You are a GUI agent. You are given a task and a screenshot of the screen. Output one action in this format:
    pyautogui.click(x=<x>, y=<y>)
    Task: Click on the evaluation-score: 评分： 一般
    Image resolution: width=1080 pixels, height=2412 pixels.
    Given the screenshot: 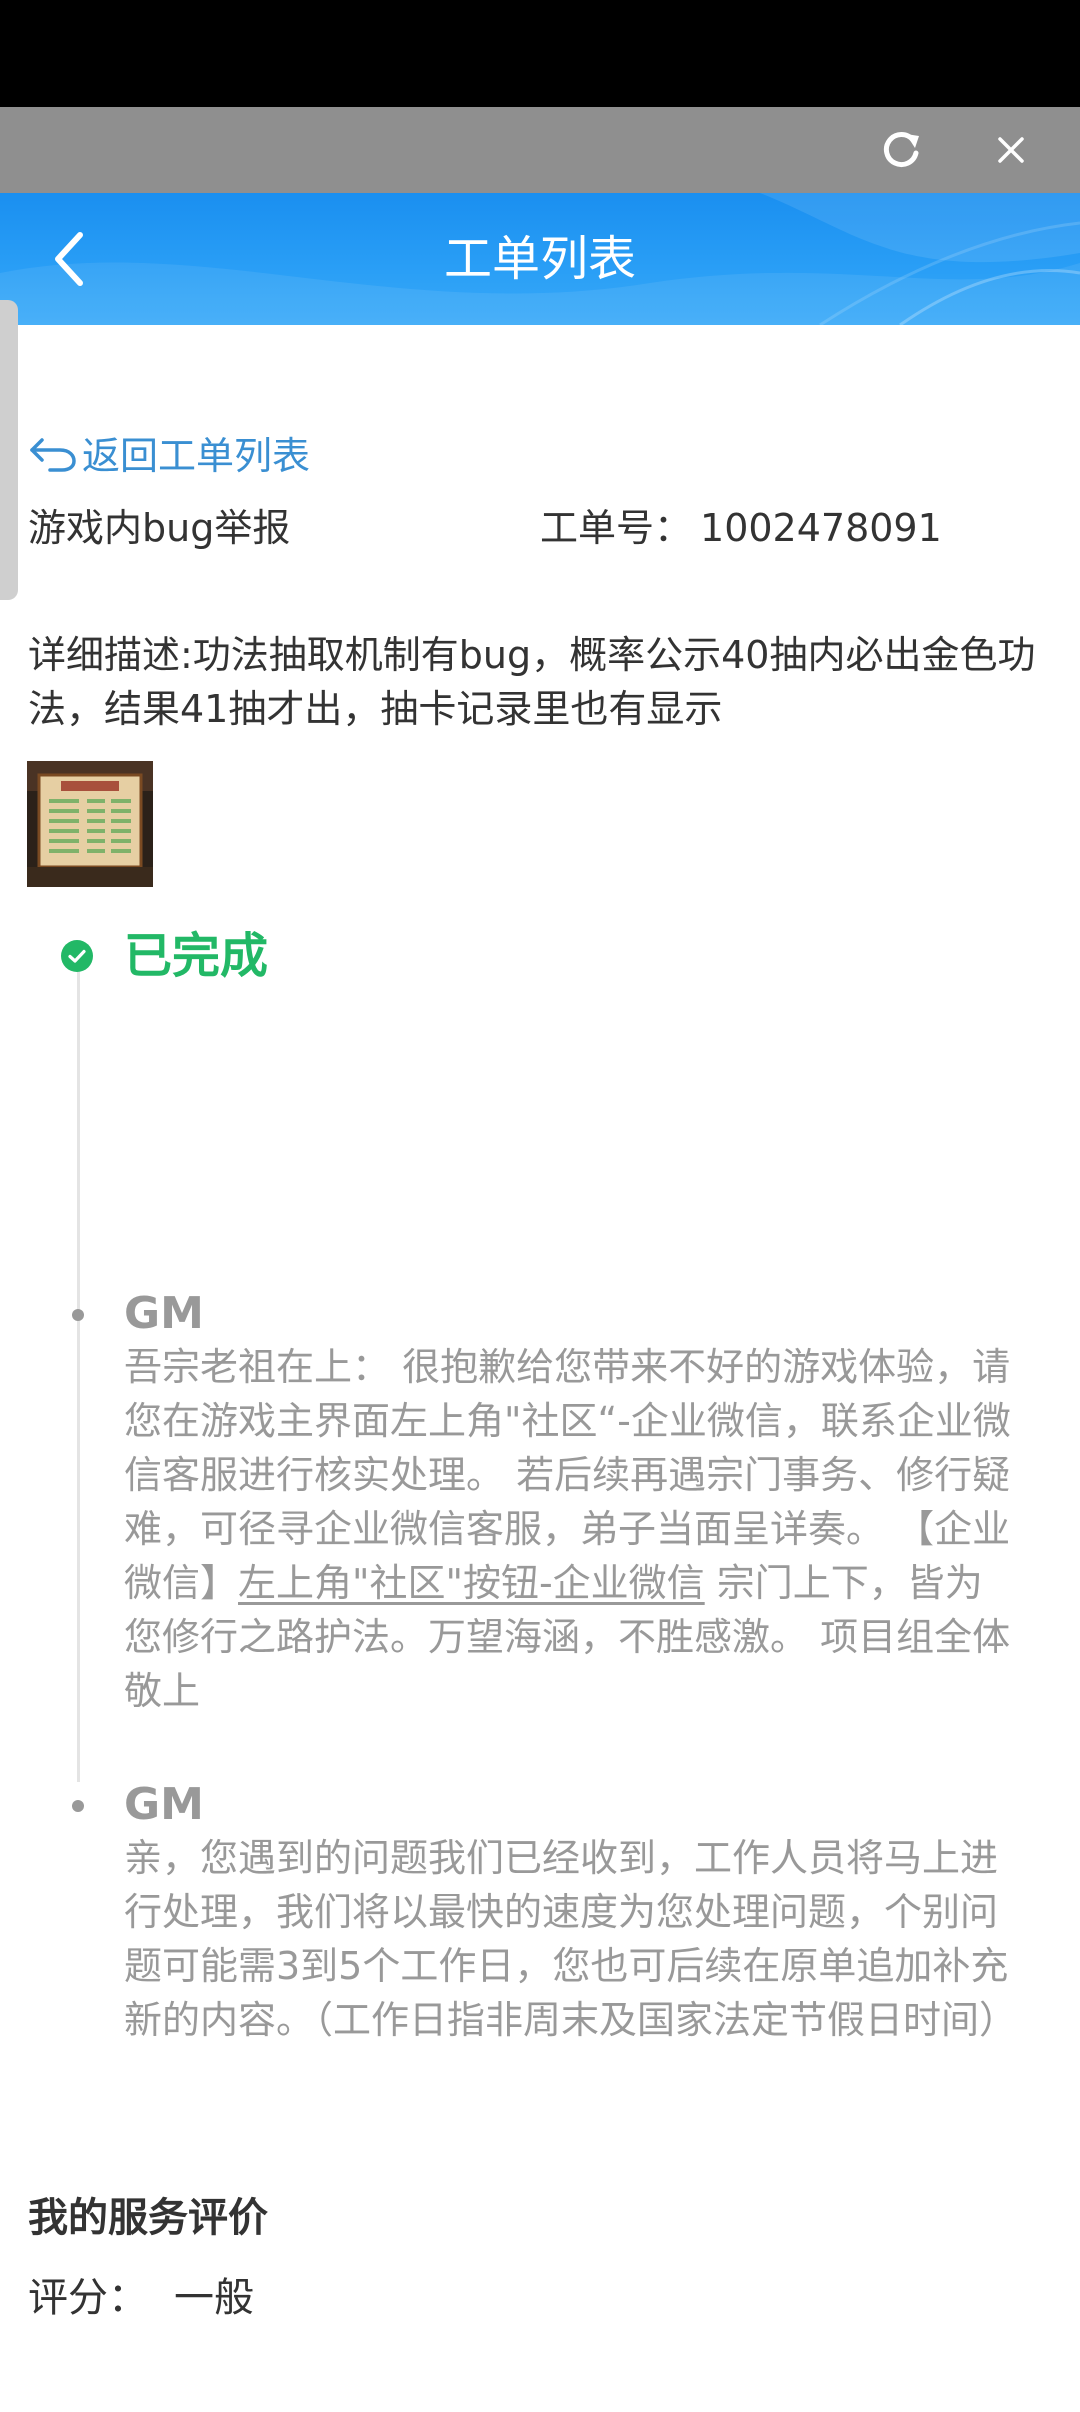 What is the action you would take?
    pyautogui.click(x=141, y=2298)
    